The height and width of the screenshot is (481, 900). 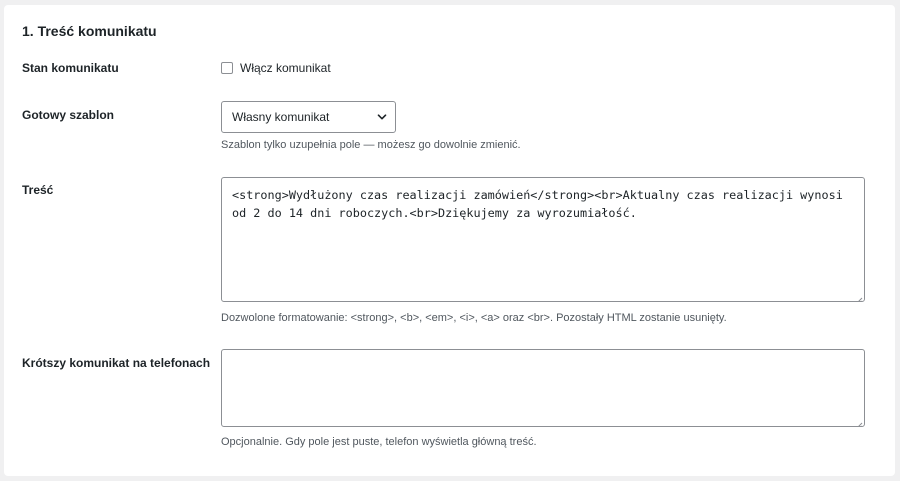 I want to click on enable-message-label: Włącz komunikat, so click(x=285, y=68).